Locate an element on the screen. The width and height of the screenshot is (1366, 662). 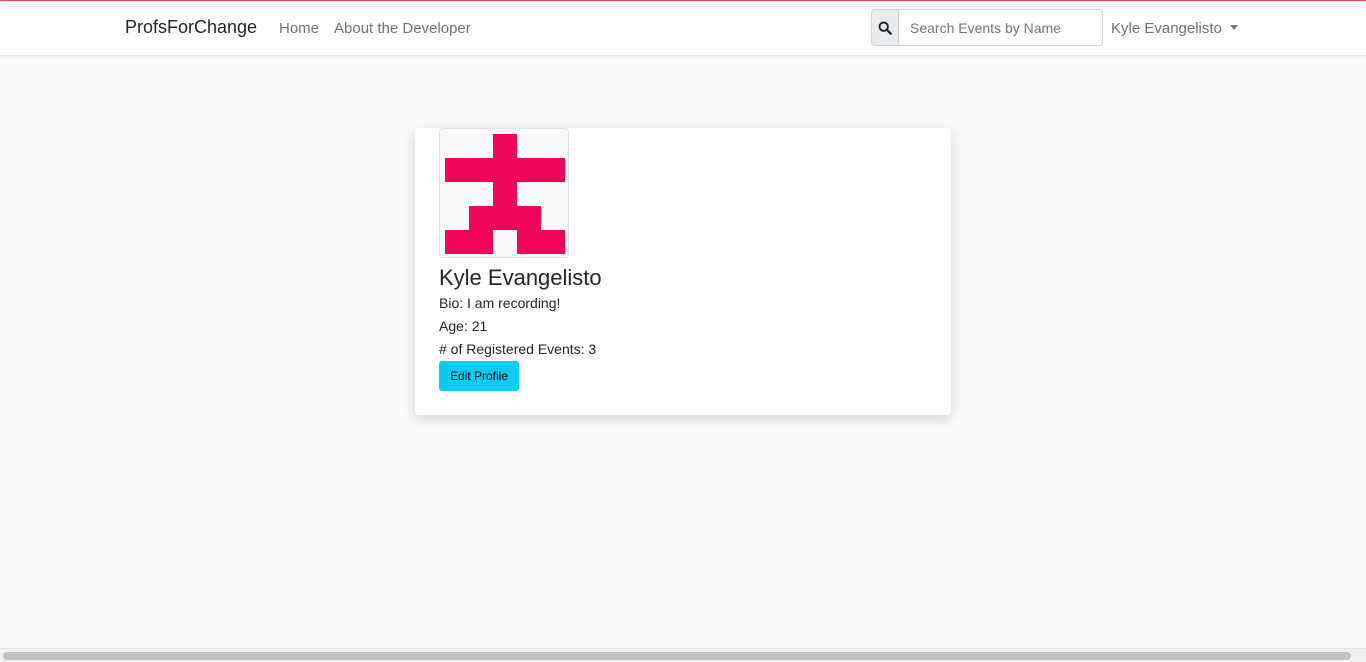
nav-about-link: About the Developer is located at coordinates (402, 28).